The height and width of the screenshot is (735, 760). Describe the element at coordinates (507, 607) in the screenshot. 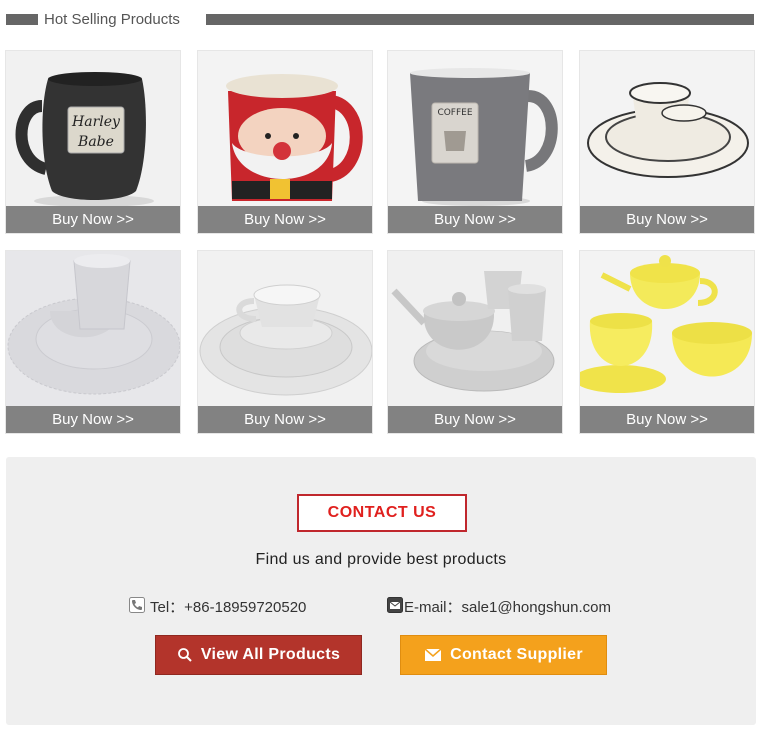

I see `email-text: E-mail：sale1@hongshun.com` at that location.